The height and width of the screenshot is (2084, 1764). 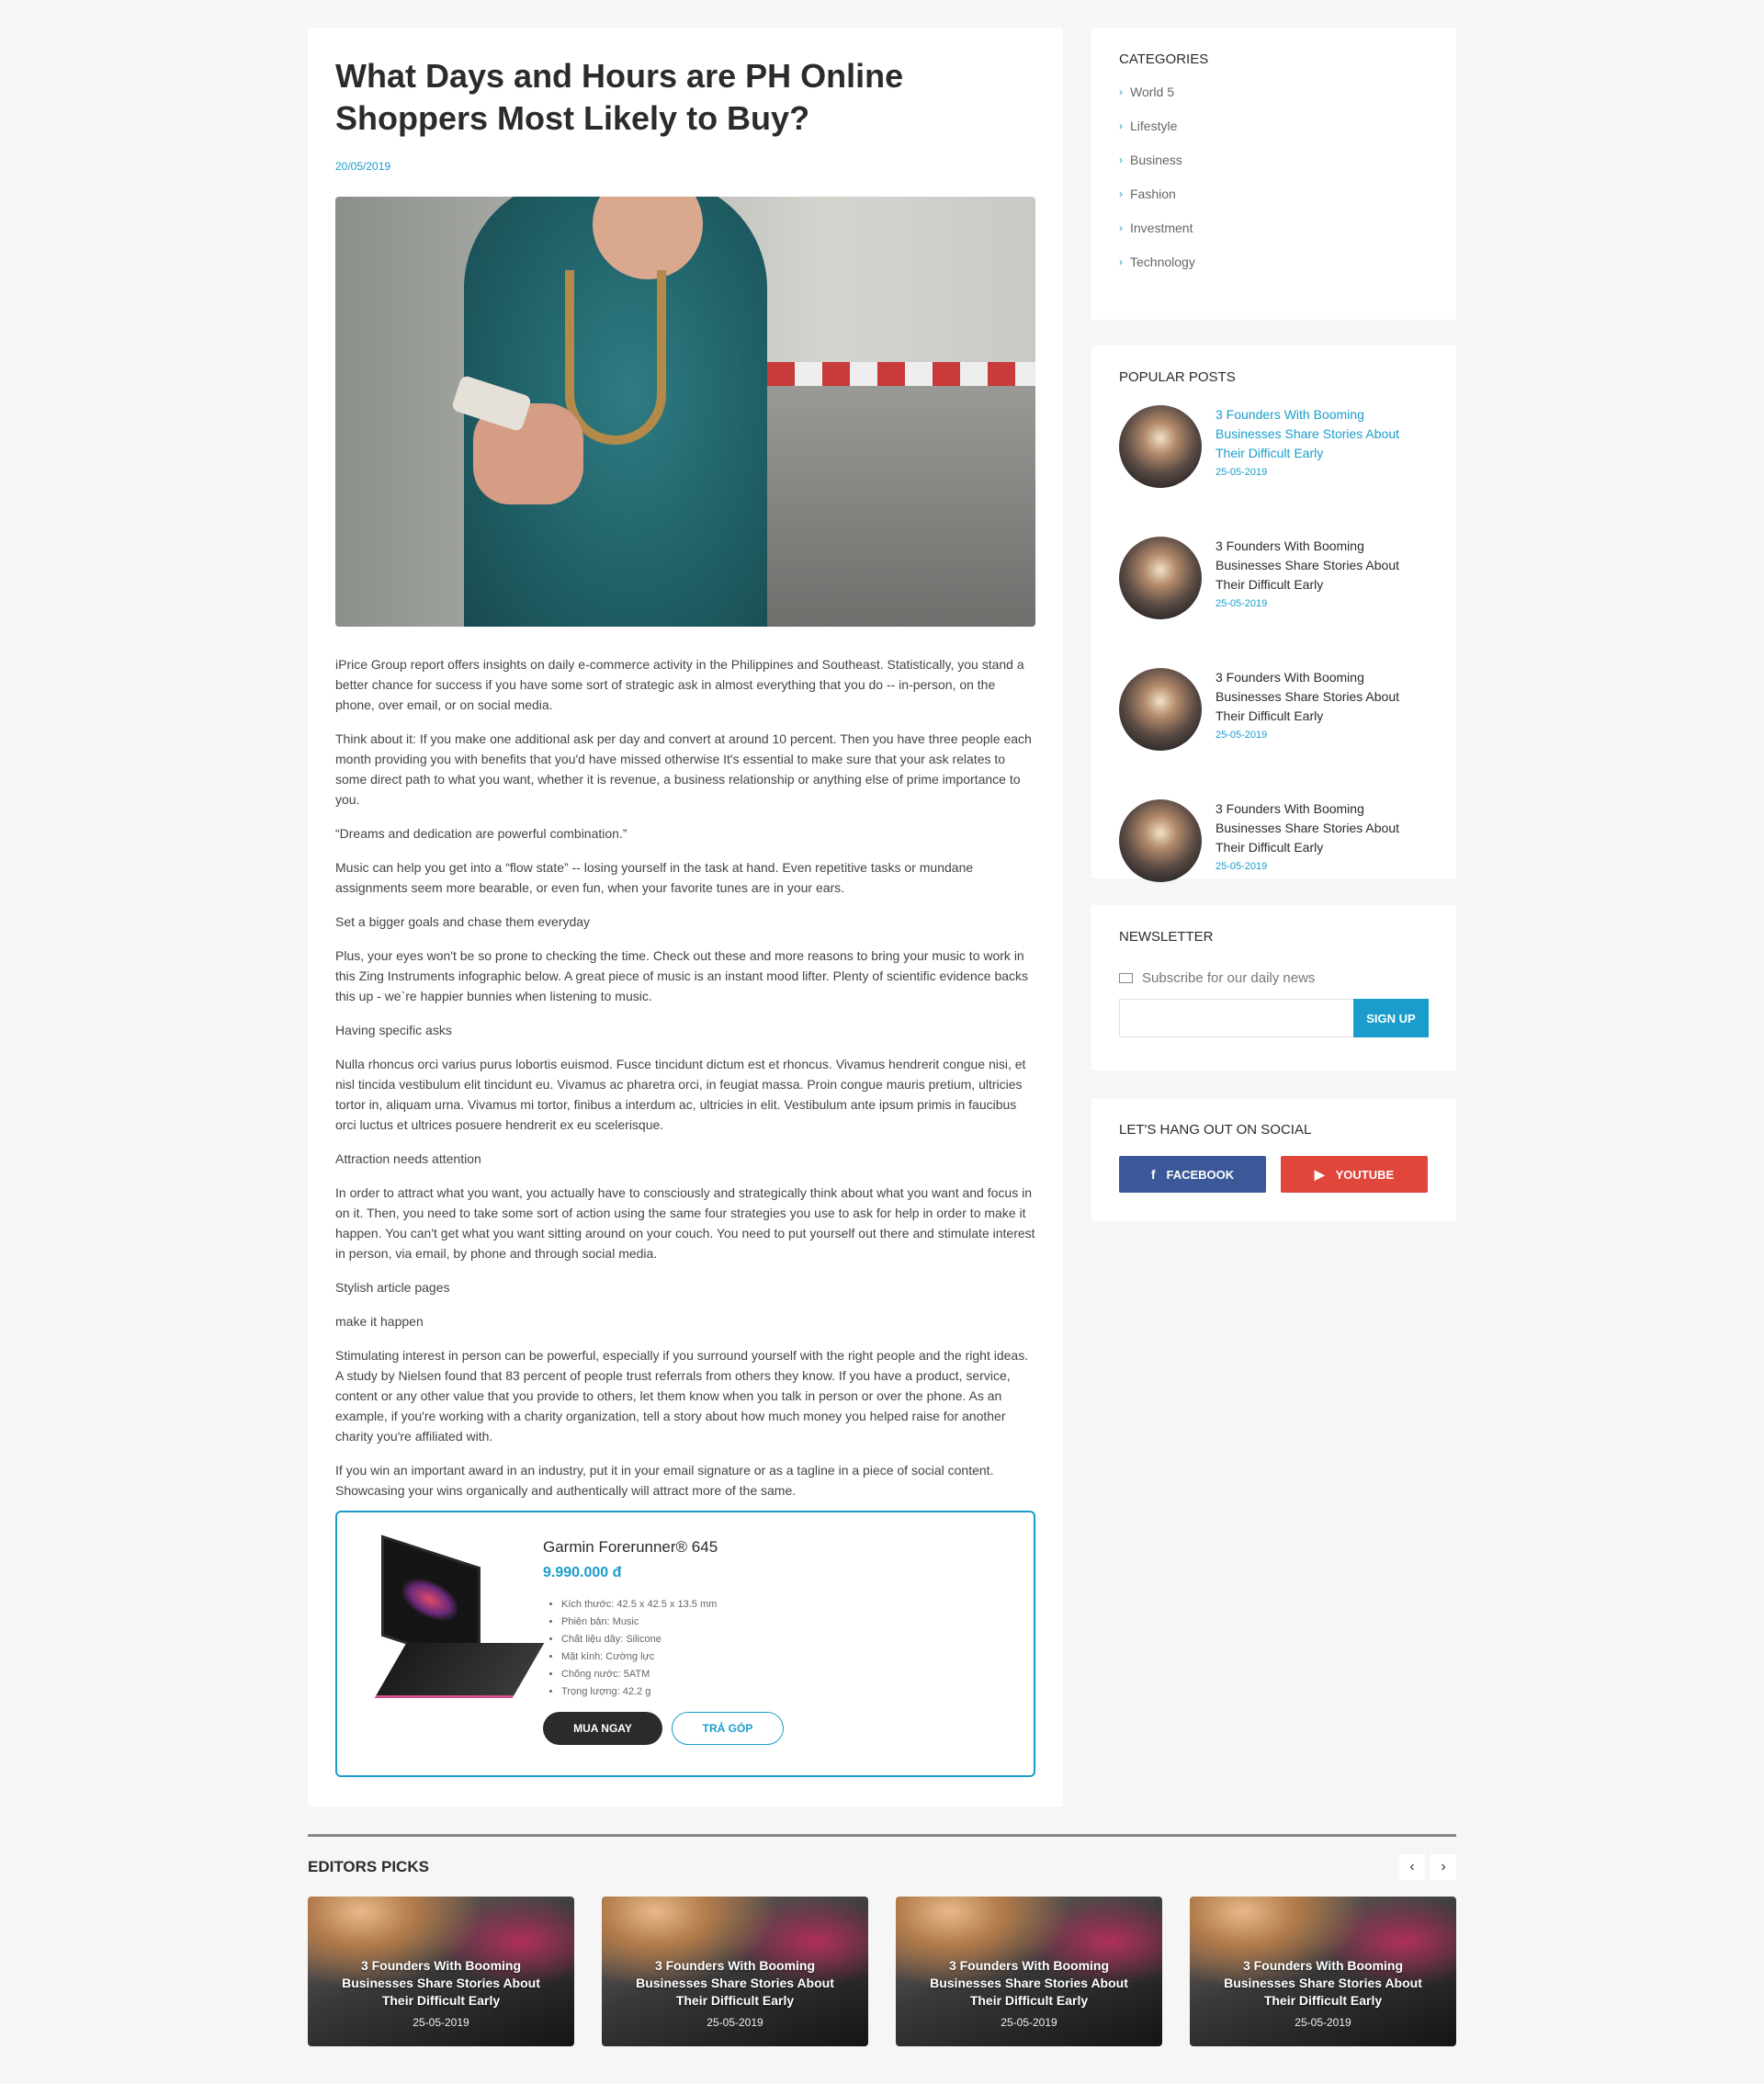 I want to click on product-spec: Mặt kính: Cường lực, so click(x=673, y=1657).